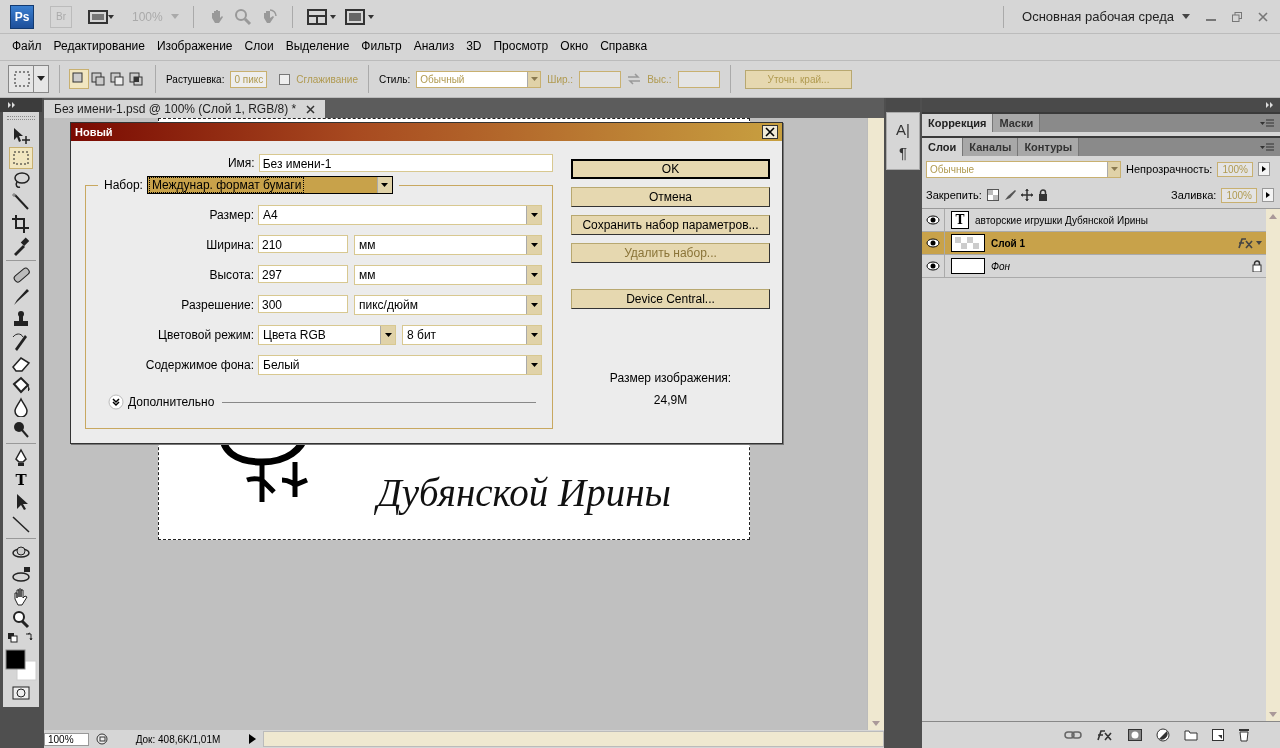  What do you see at coordinates (1094, 243) in the screenshot?
I see `layer-row: Слой 1` at bounding box center [1094, 243].